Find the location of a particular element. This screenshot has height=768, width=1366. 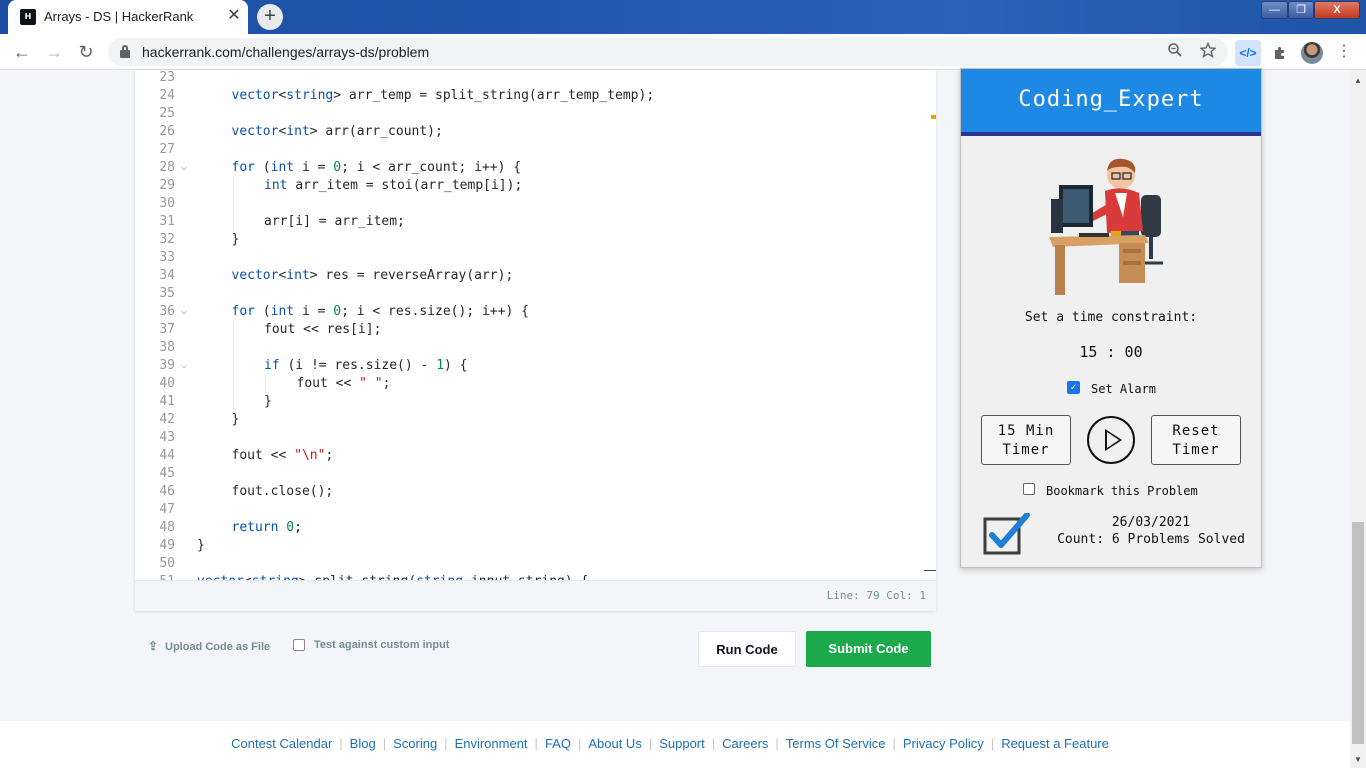

upload-code-link: ⇪ Upload Code as File is located at coordinates (208, 646).